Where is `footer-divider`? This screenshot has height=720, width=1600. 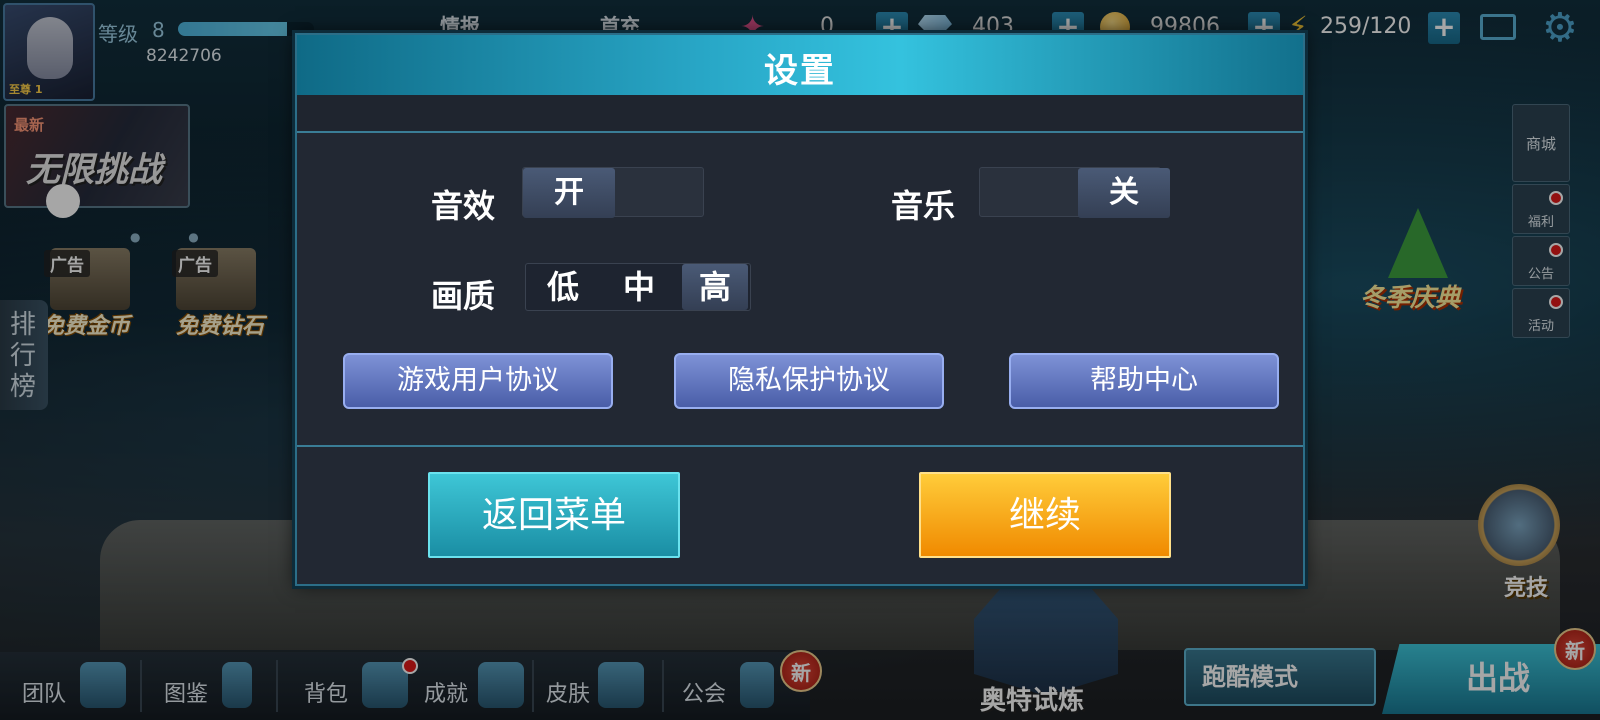 footer-divider is located at coordinates (800, 446).